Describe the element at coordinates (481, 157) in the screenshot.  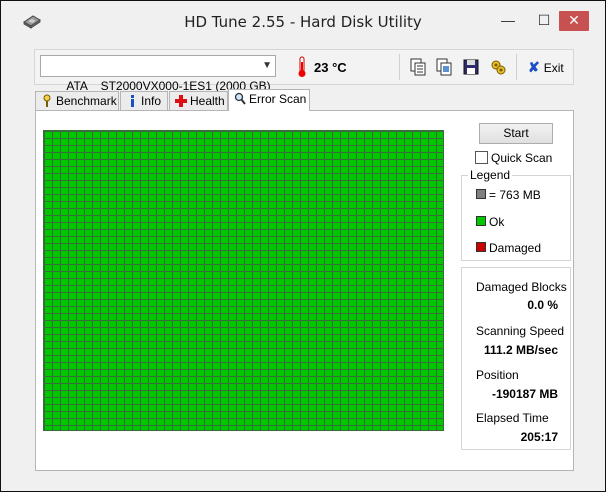
I see `checkbox-box` at that location.